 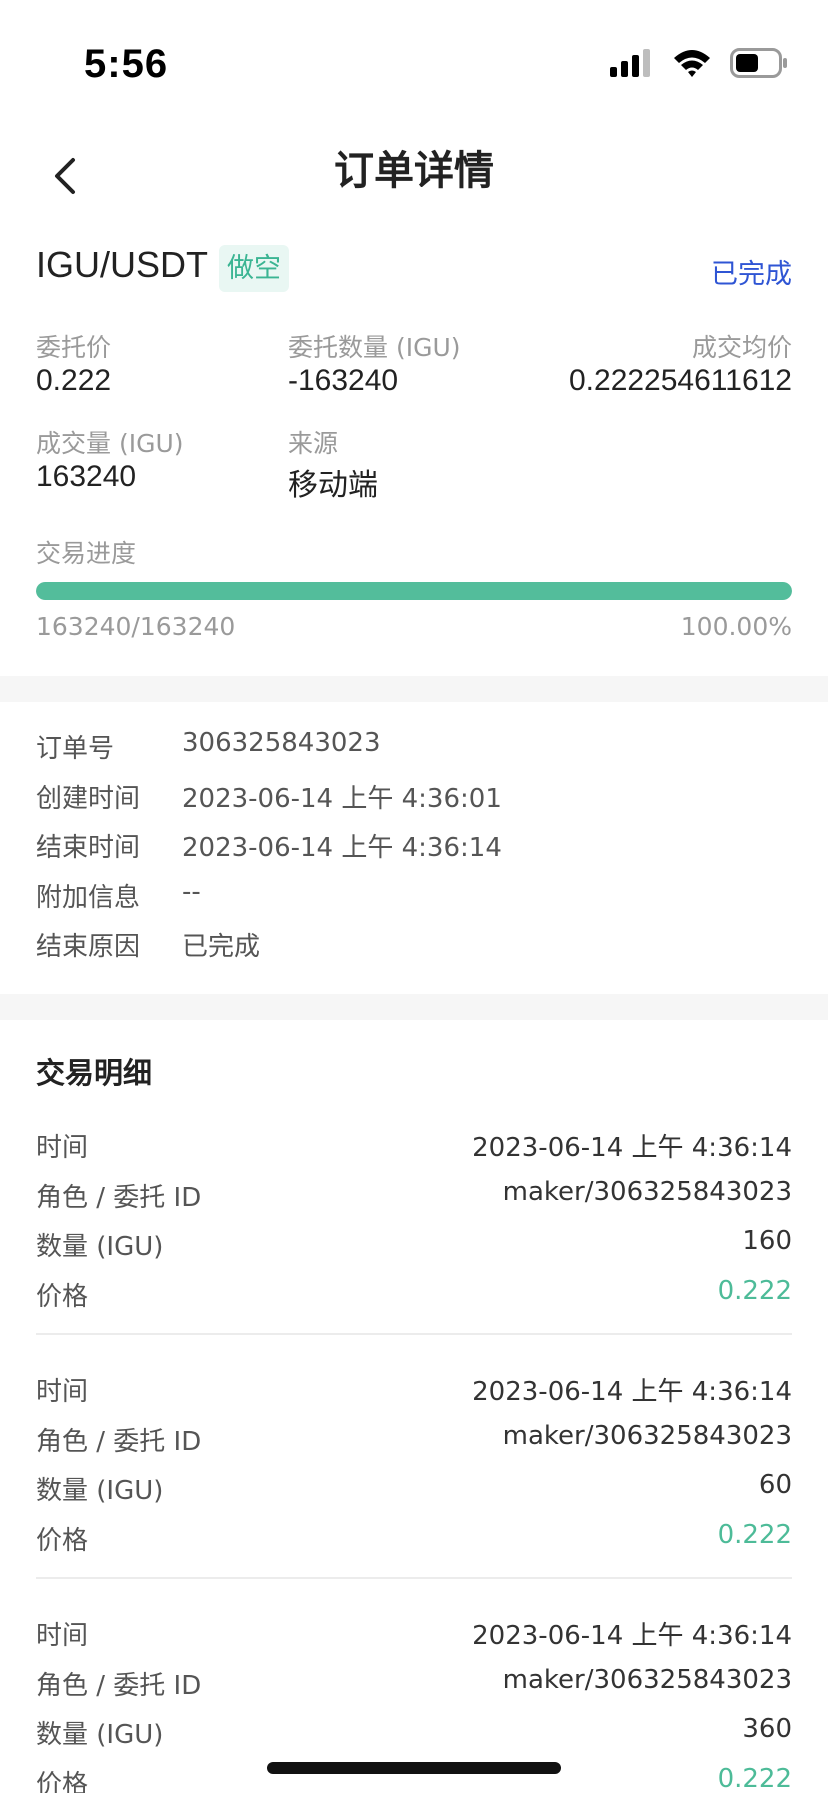 What do you see at coordinates (751, 274) in the screenshot?
I see `order-status: 已完成` at bounding box center [751, 274].